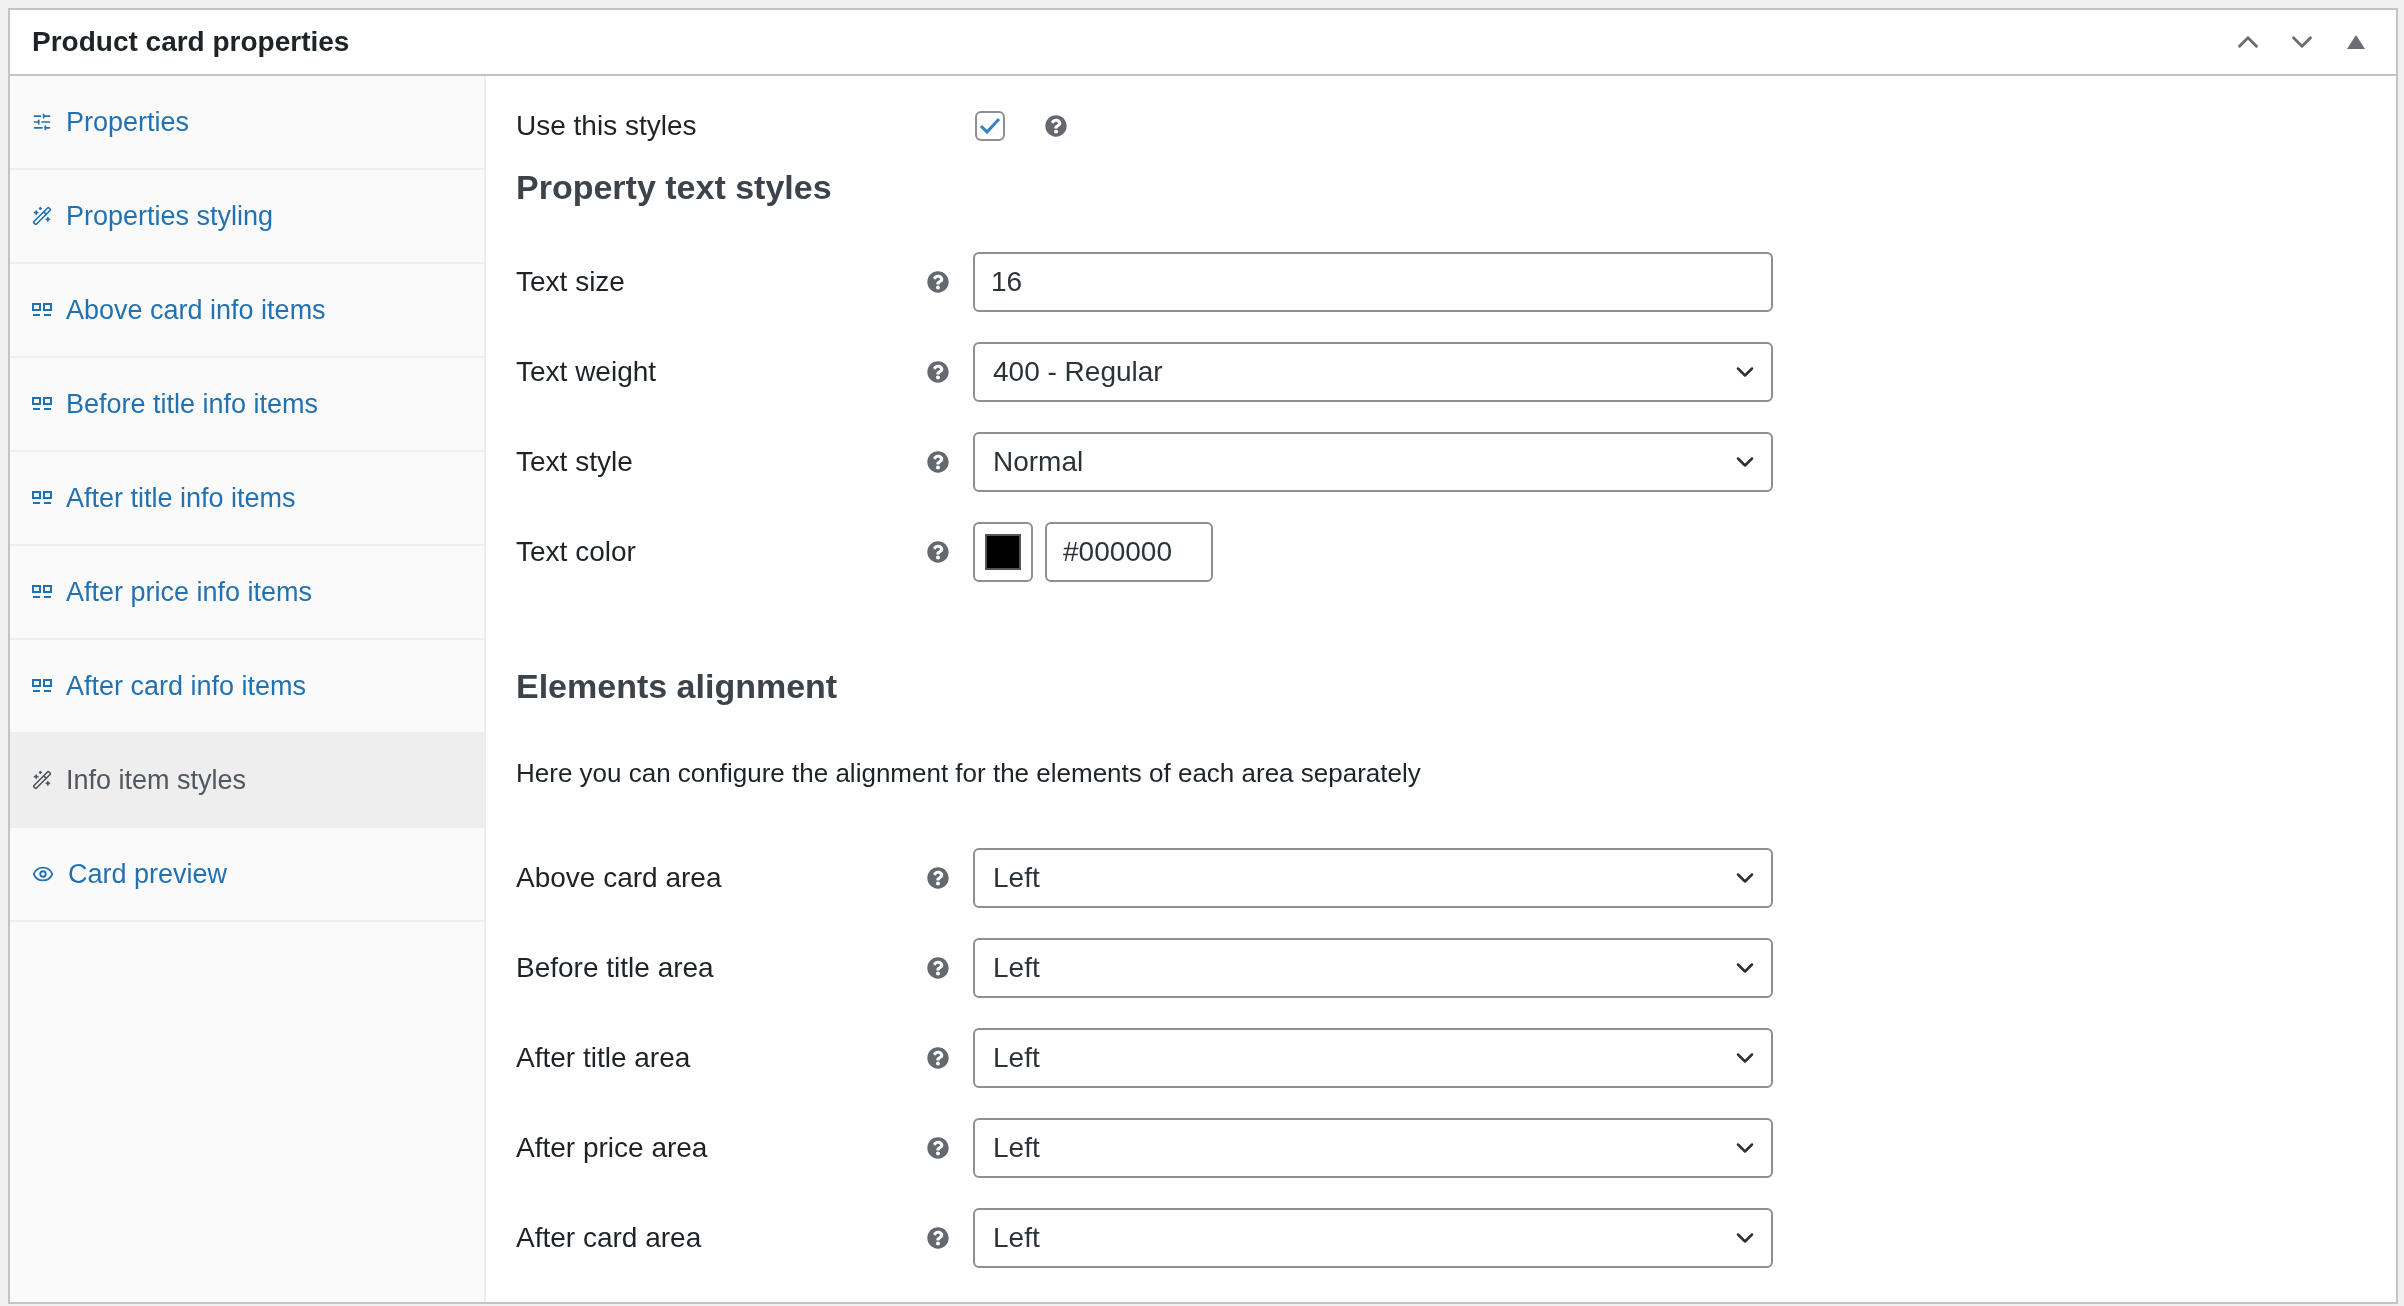  I want to click on sidebar-item: Before title info items, so click(247, 405).